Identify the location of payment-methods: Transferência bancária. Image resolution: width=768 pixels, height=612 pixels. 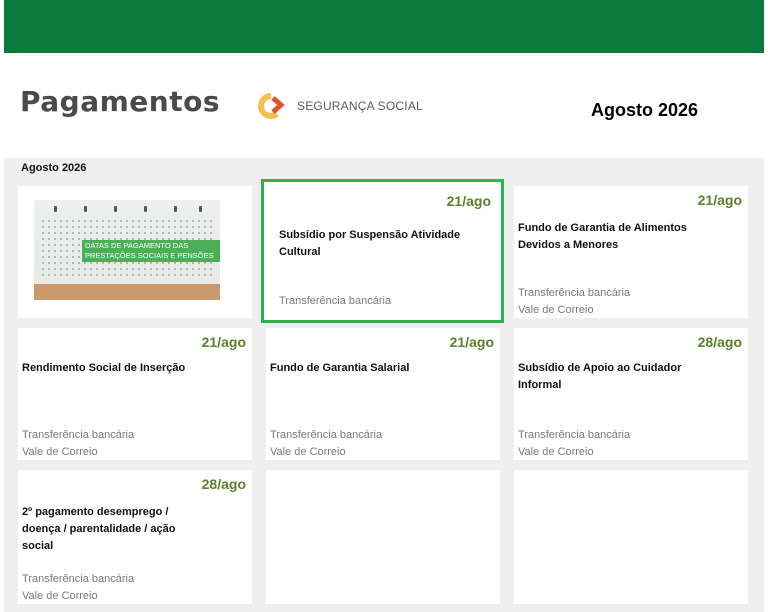
(335, 301).